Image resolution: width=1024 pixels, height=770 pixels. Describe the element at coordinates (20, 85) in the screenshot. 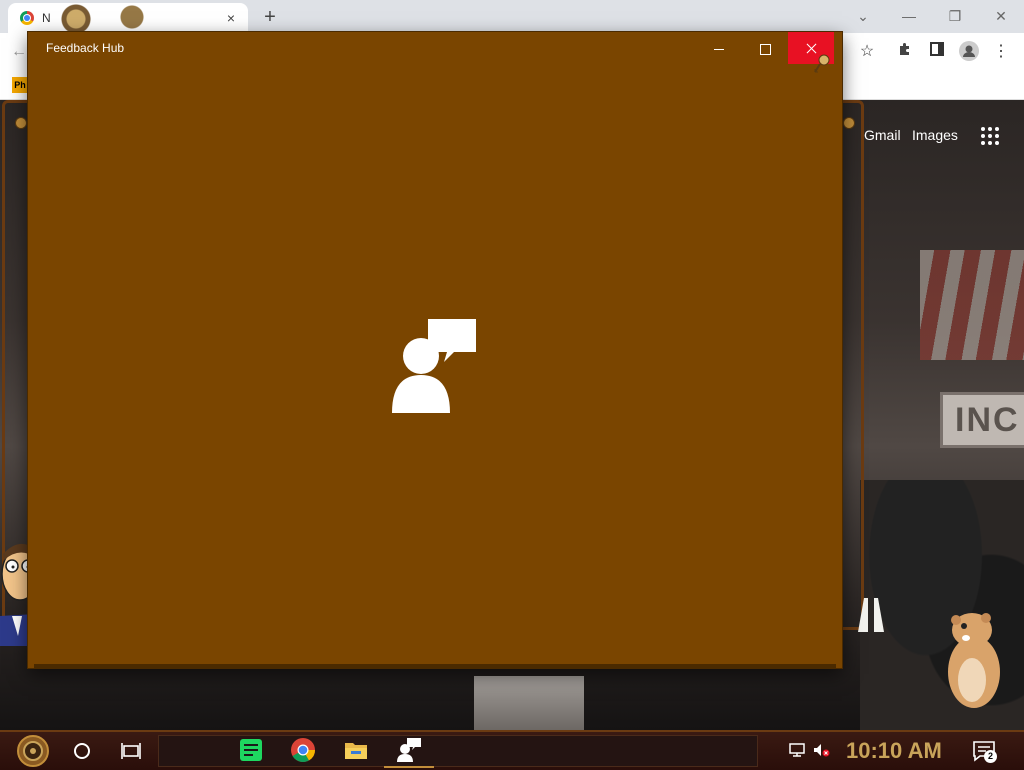

I see `bookmark-item: Ph` at that location.